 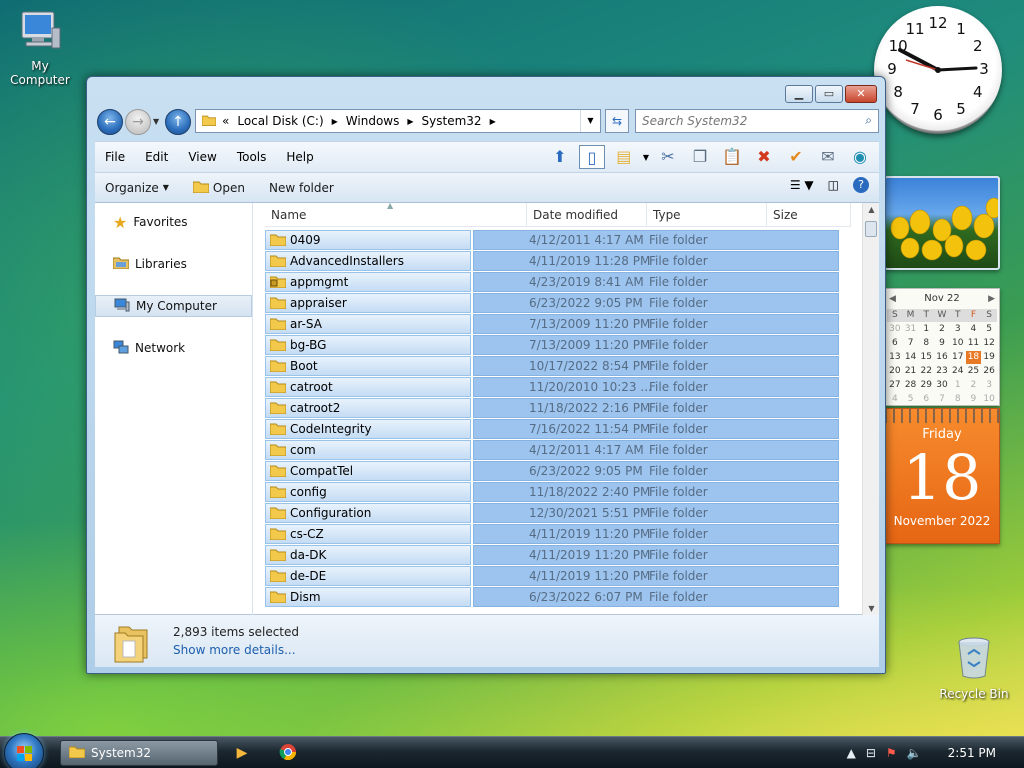 What do you see at coordinates (958, 371) in the screenshot?
I see `calendar-day: 24` at bounding box center [958, 371].